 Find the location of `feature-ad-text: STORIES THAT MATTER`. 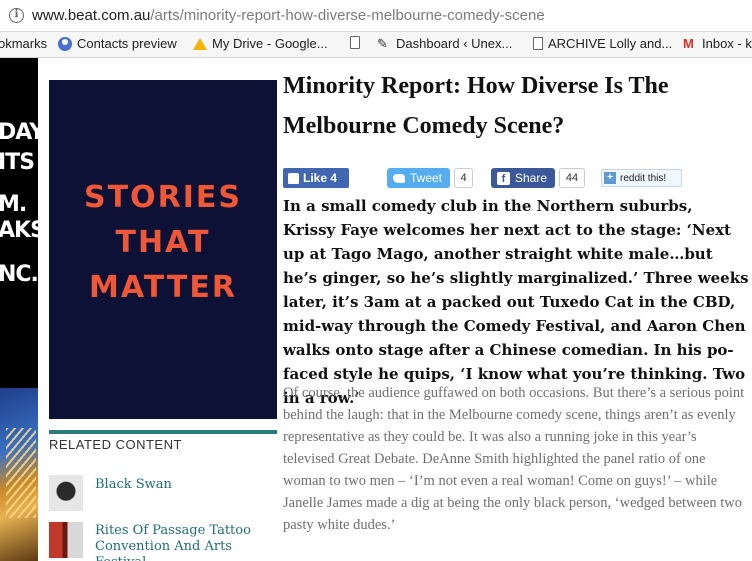

feature-ad-text: STORIES THAT MATTER is located at coordinates (163, 242).